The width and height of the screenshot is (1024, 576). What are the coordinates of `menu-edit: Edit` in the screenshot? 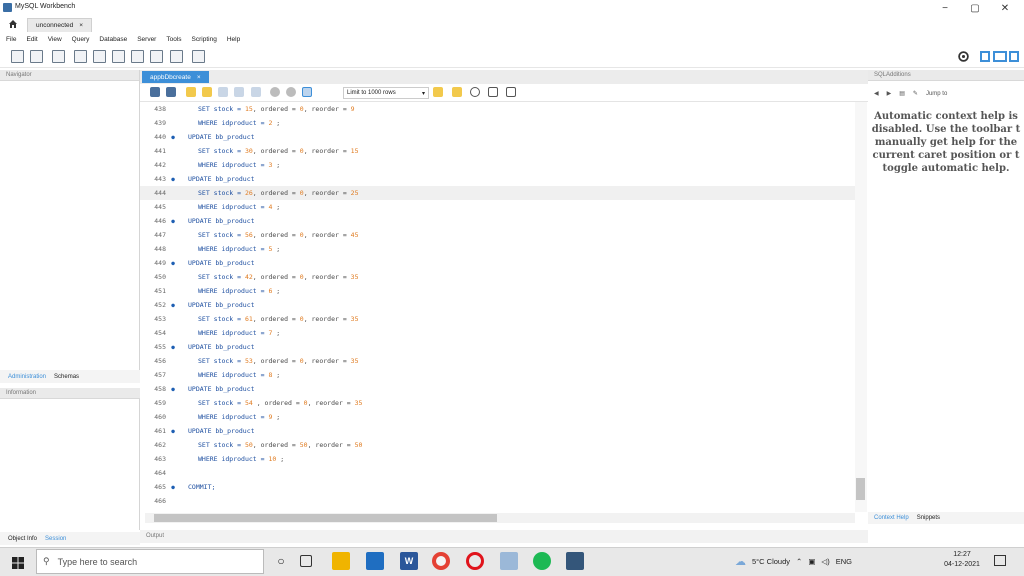 It's located at (31, 39).